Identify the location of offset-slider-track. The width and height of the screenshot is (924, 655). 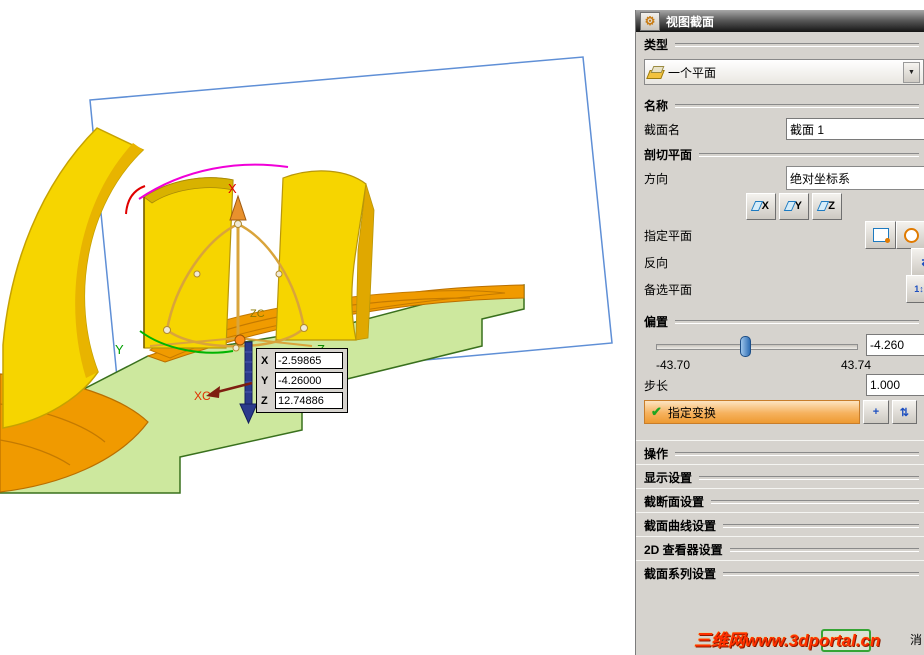
(757, 347).